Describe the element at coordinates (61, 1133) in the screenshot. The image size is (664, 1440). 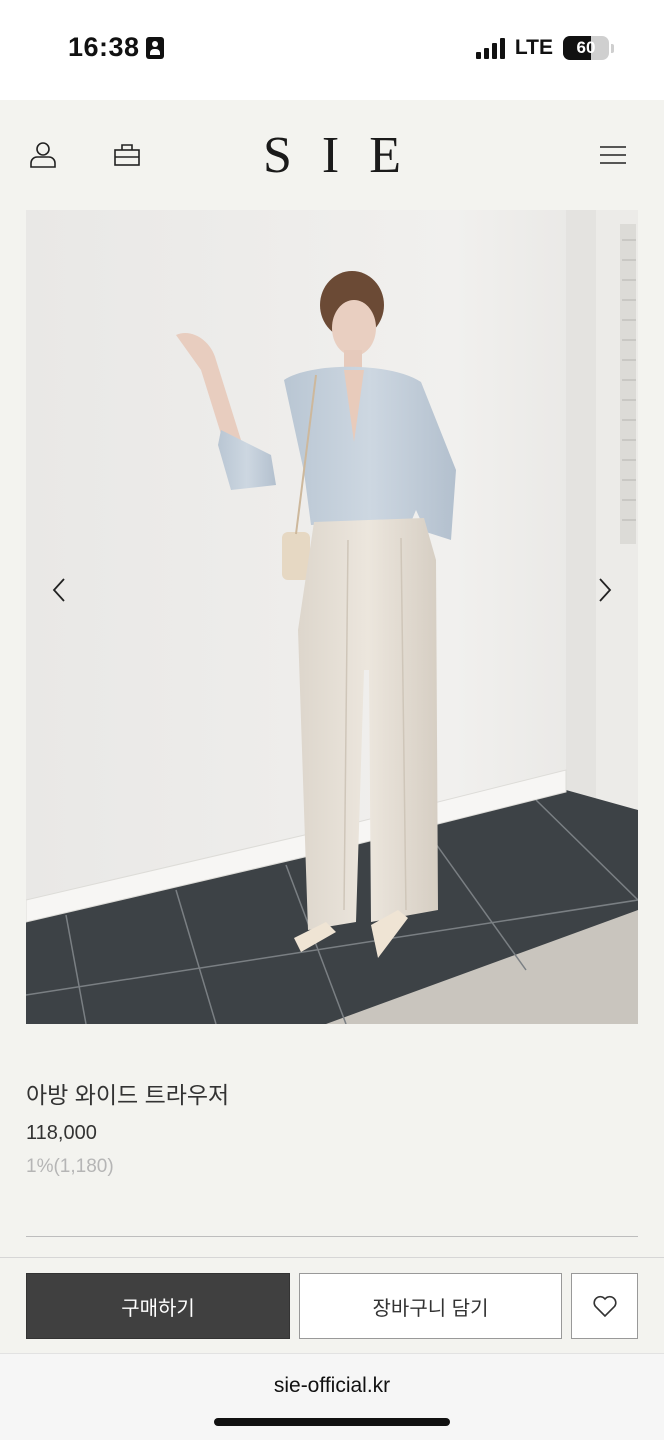
I see `product-price: 118,000` at that location.